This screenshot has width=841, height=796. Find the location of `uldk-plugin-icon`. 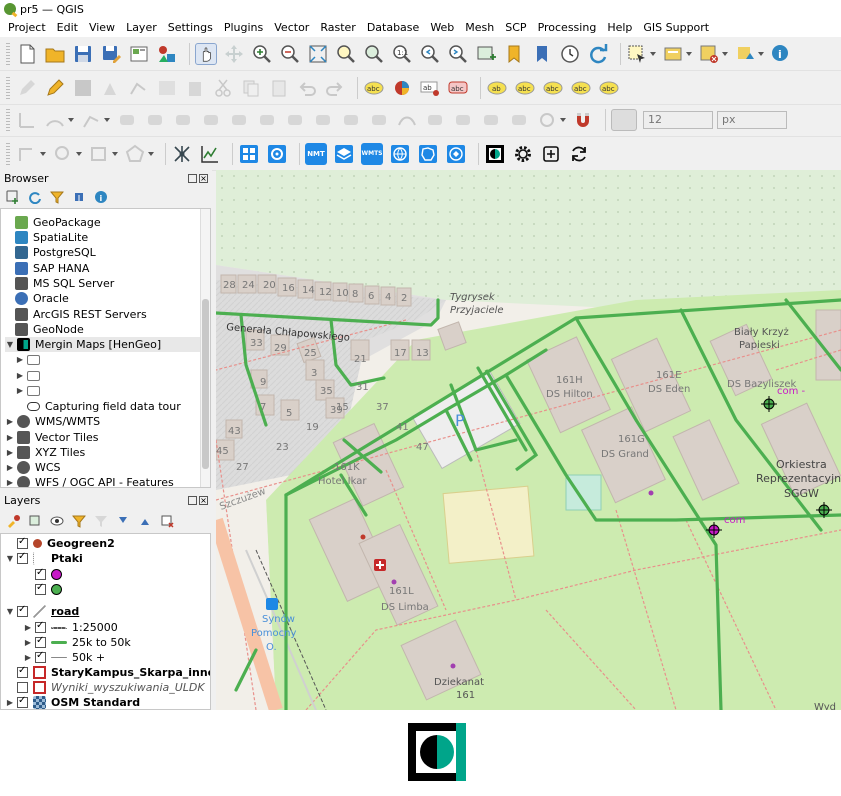

uldk-plugin-icon is located at coordinates (456, 154).